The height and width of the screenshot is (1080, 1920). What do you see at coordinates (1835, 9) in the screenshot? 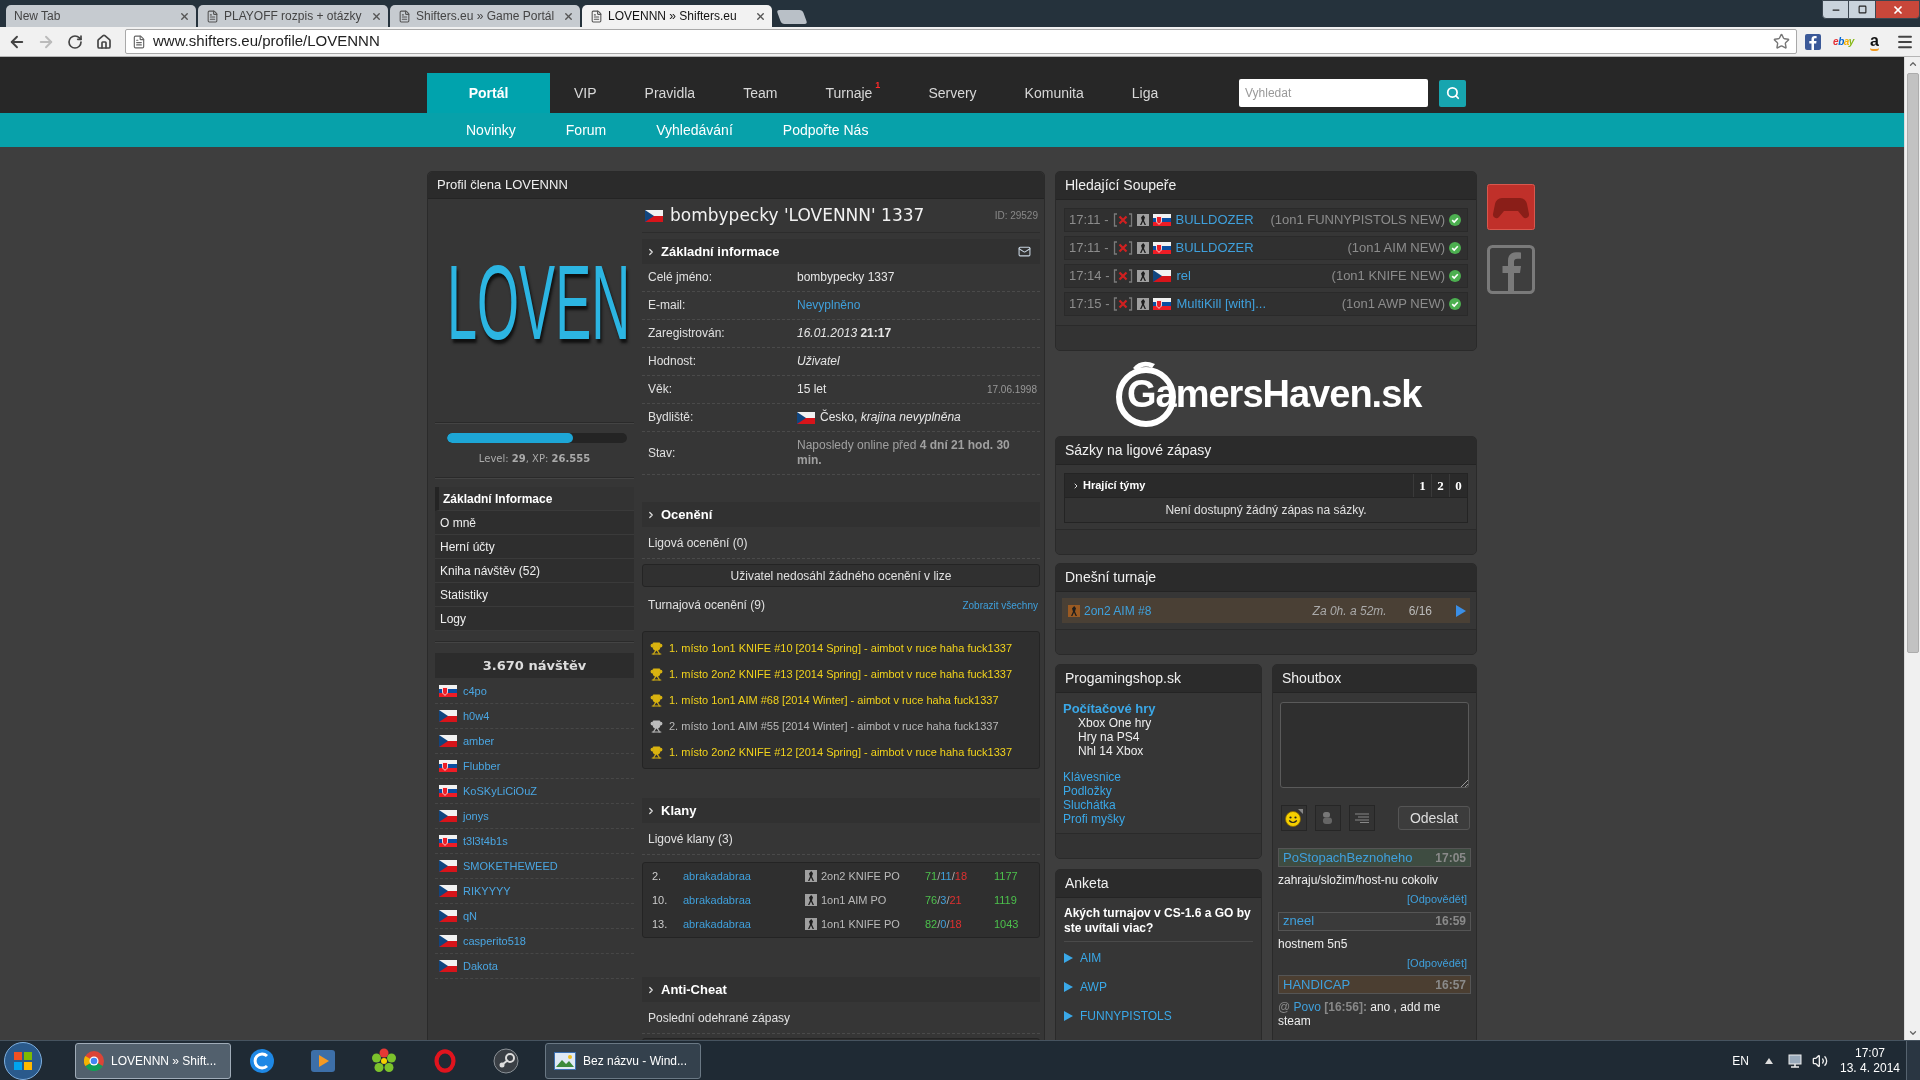
I see `minimize-button` at bounding box center [1835, 9].